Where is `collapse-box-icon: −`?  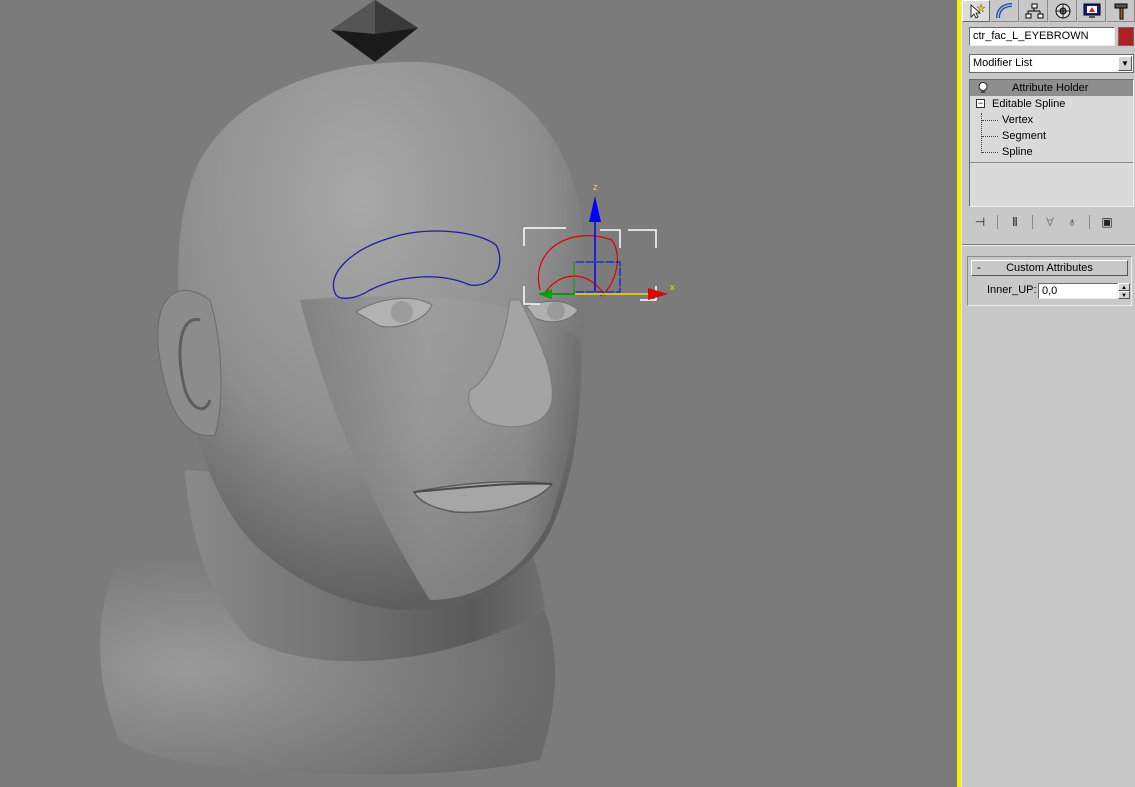 collapse-box-icon: − is located at coordinates (980, 103).